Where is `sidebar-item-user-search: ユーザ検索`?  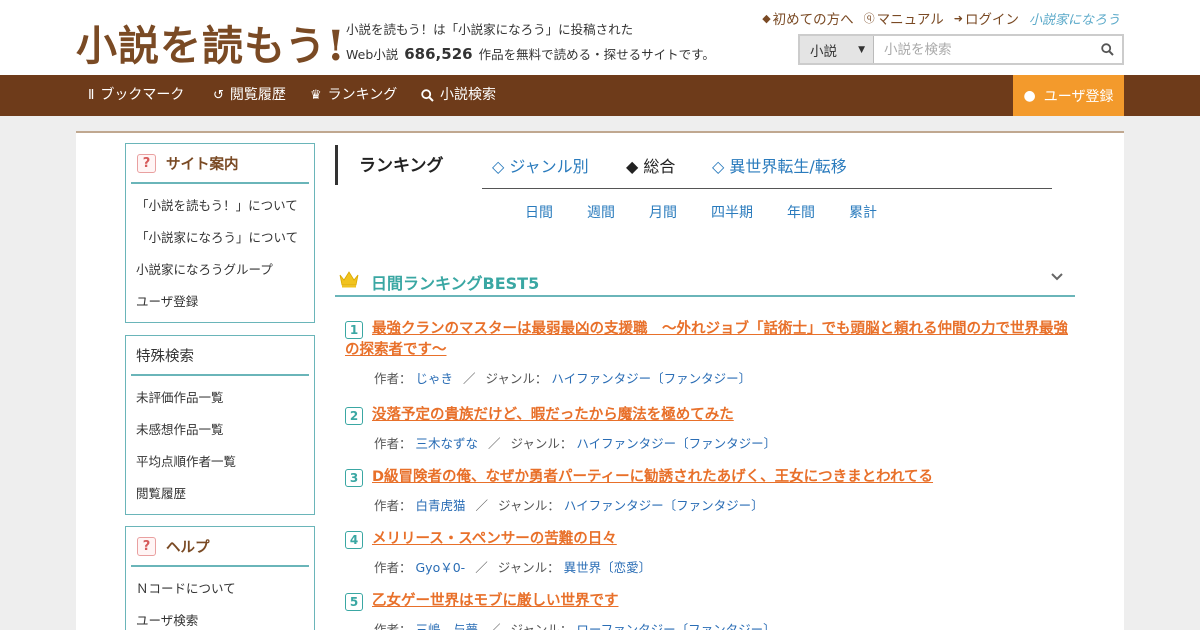 sidebar-item-user-search: ユーザ検索 is located at coordinates (220, 617).